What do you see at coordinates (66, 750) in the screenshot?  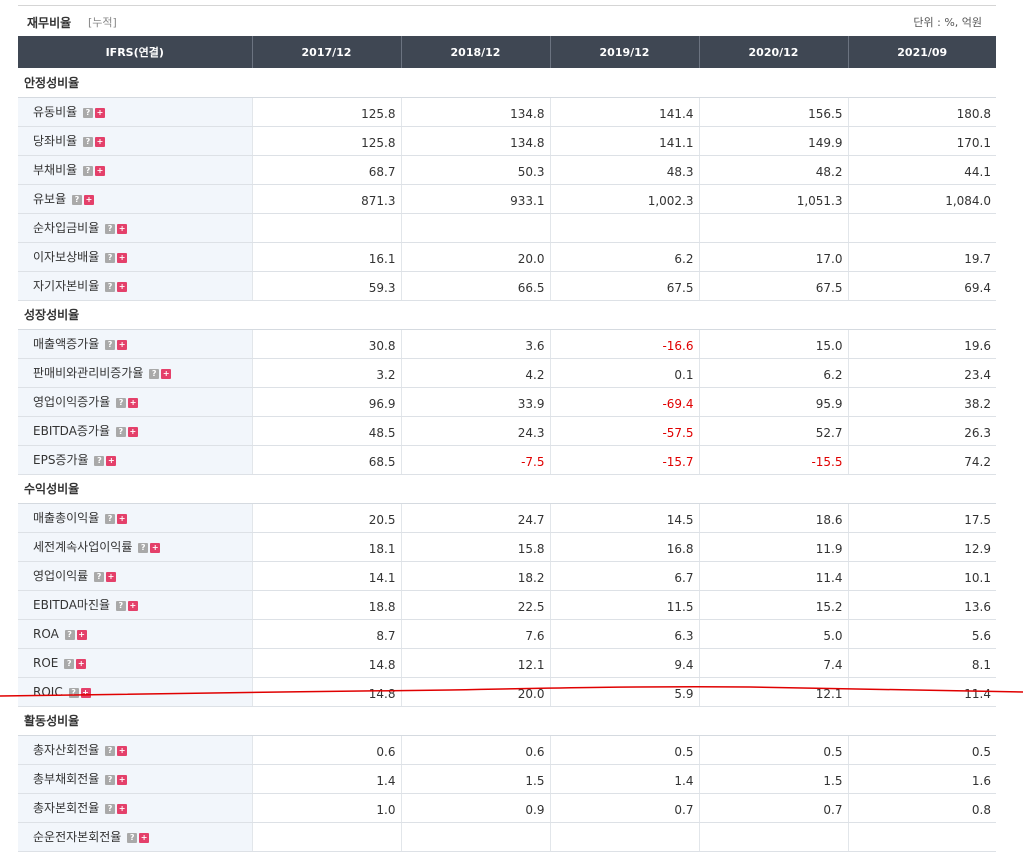 I see `row-label: 총자산회전율` at bounding box center [66, 750].